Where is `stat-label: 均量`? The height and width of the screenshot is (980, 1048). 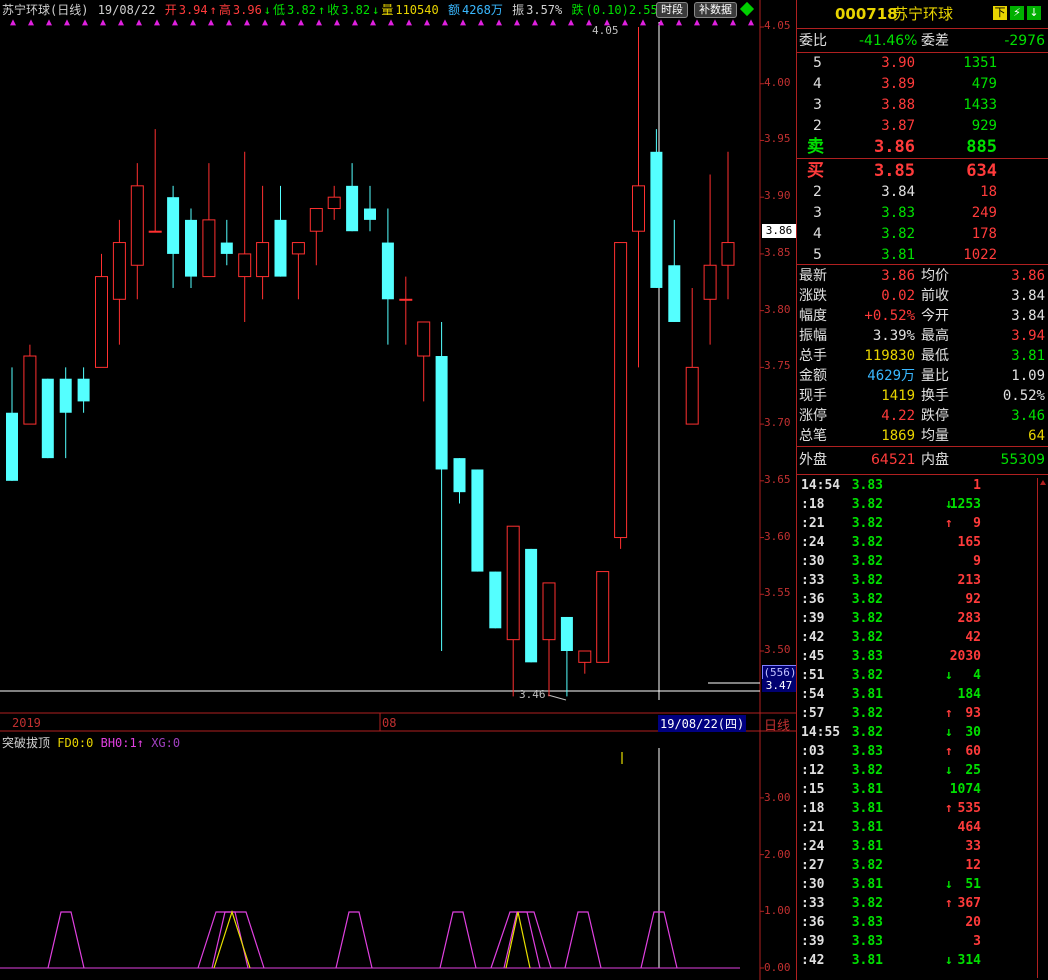 stat-label: 均量 is located at coordinates (935, 436).